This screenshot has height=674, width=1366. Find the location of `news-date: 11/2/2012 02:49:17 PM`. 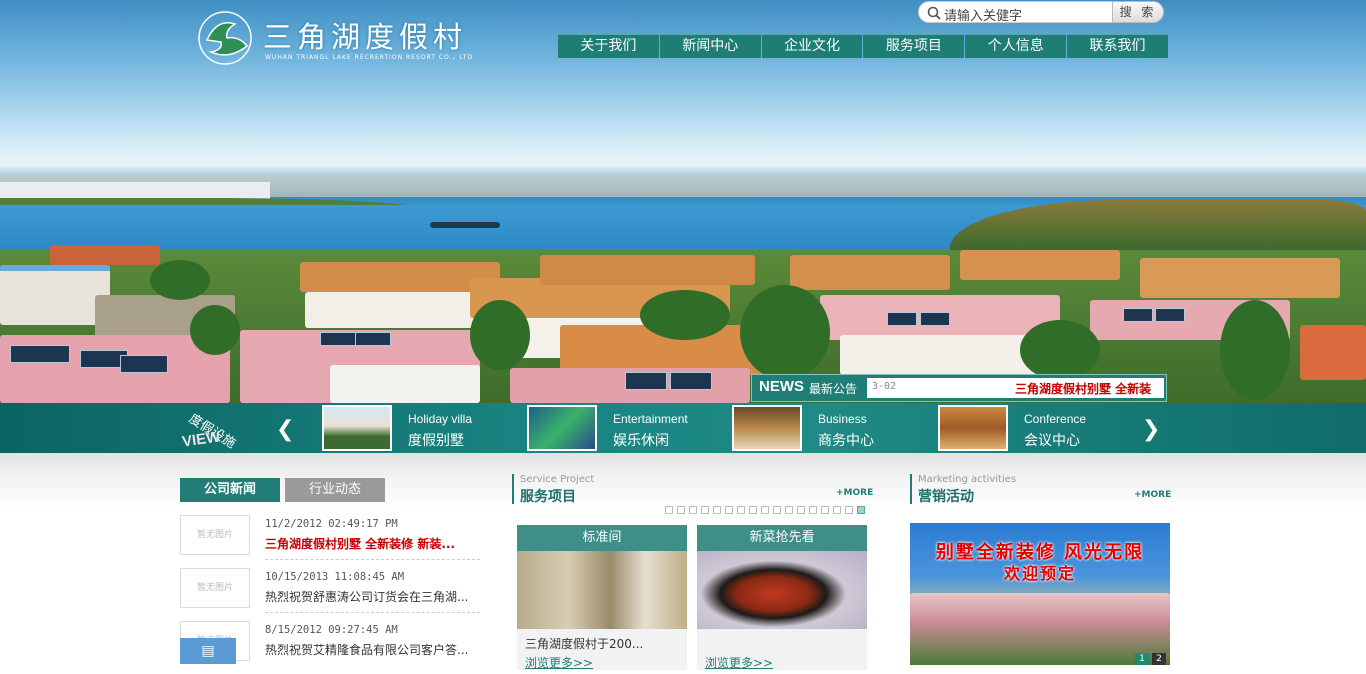

news-date: 11/2/2012 02:49:17 PM is located at coordinates (331, 524).